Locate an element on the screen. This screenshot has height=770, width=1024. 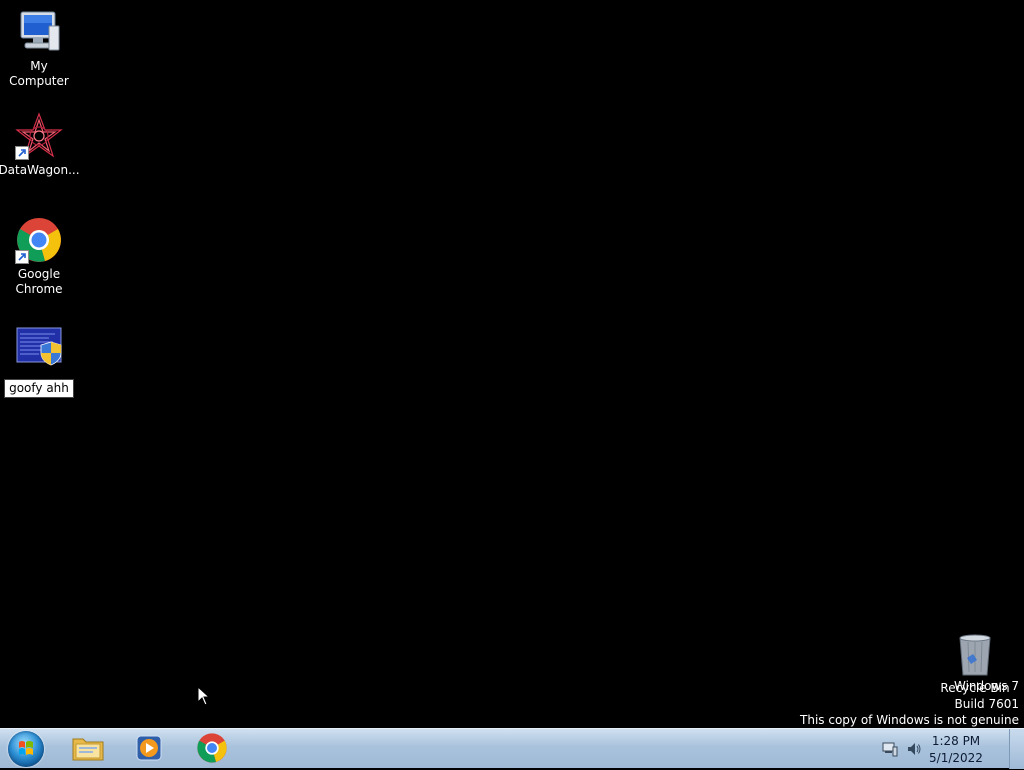
clock-time: 1:28 PM is located at coordinates (956, 741).